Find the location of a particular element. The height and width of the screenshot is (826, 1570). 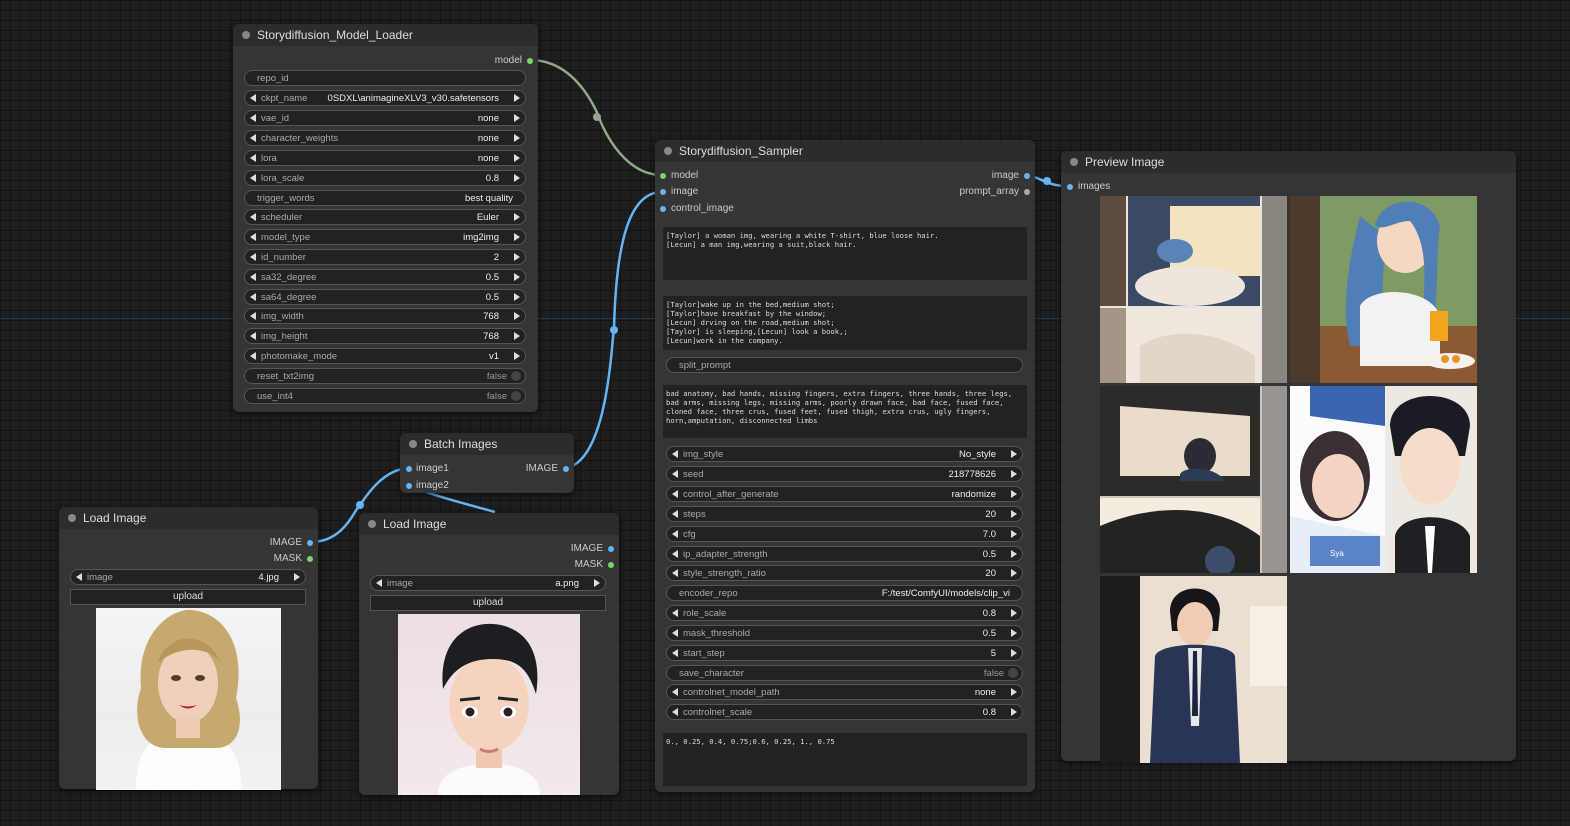

ip-adapter-strength-number: ip_adapter_strength 0.5 is located at coordinates (844, 554).